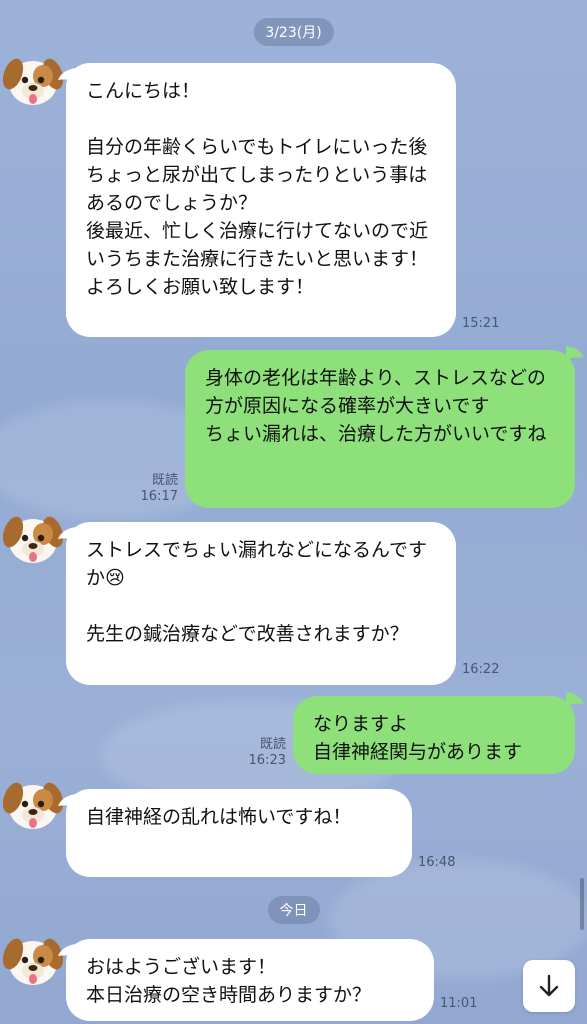 The image size is (587, 1024). Describe the element at coordinates (481, 669) in the screenshot. I see `message-time: 16:22` at that location.